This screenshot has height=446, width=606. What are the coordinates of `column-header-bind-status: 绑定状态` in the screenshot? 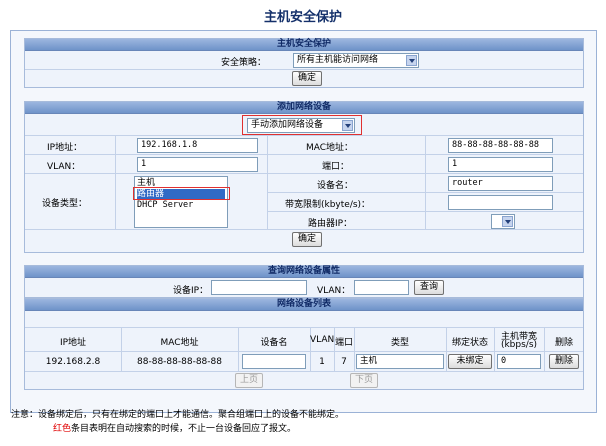 It's located at (469, 343).